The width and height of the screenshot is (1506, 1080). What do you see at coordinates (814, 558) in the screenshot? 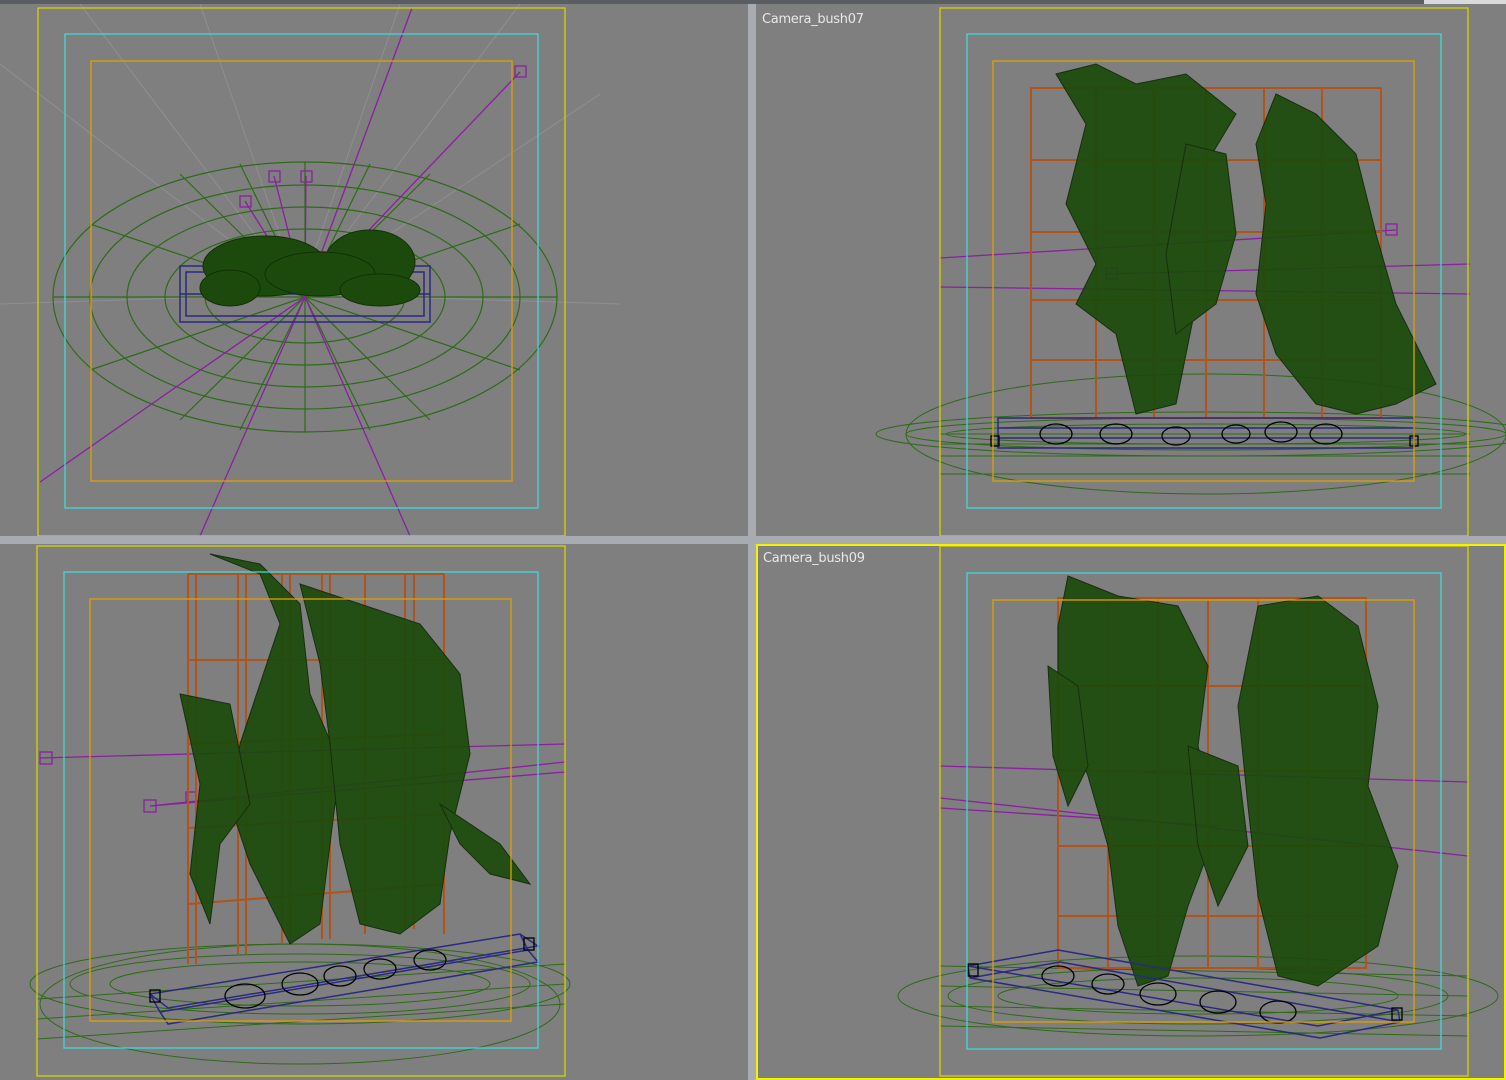
I see `viewport-label: Camera_bush09` at bounding box center [814, 558].